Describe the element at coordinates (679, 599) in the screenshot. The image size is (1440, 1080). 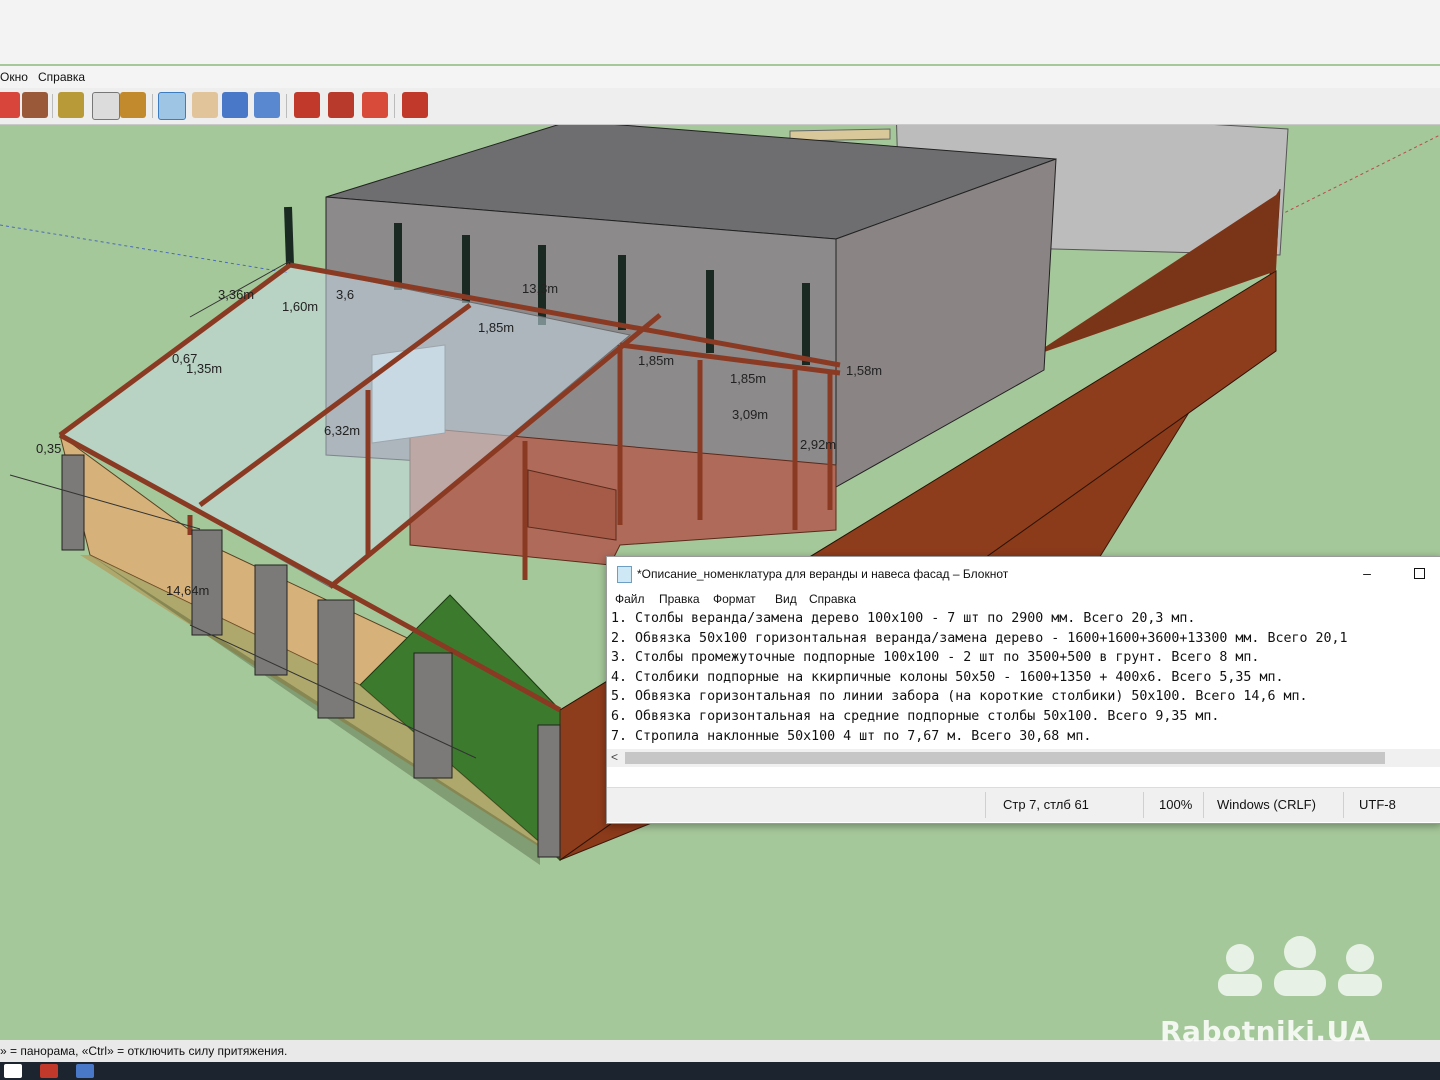
I see `menu-edit: Правка` at that location.